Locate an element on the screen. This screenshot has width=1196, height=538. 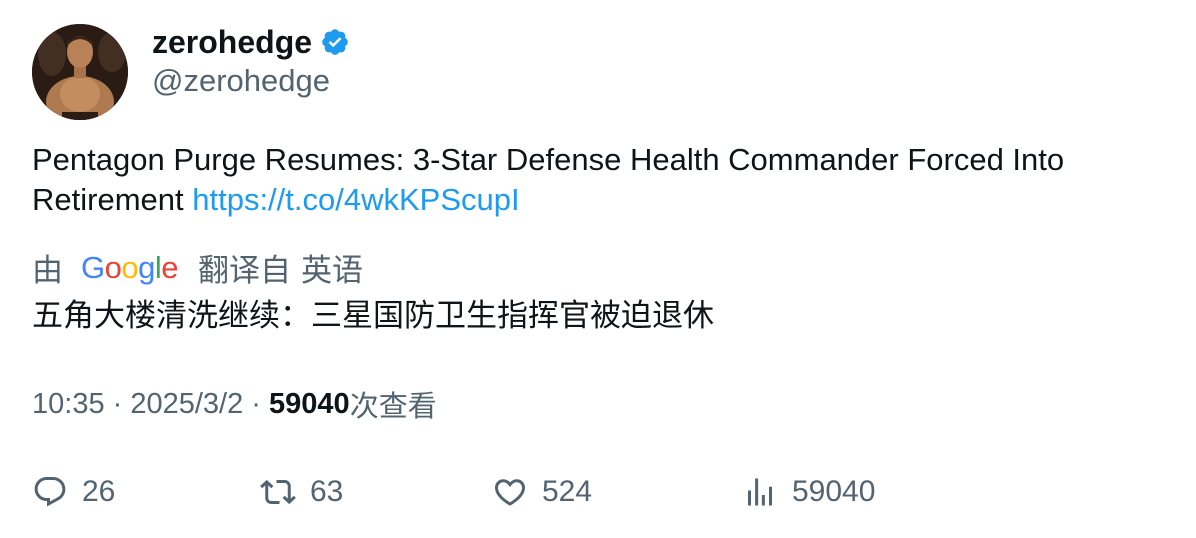
translation-attribution: 由 Google 翻译自 英语 is located at coordinates (197, 267).